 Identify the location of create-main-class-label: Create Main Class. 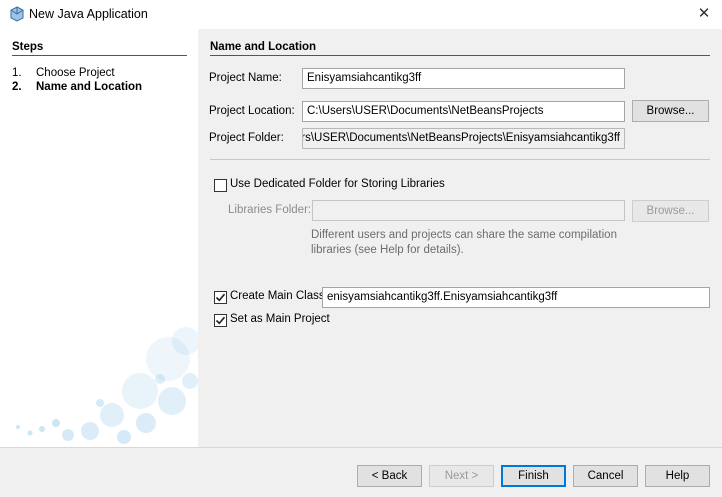
(277, 296).